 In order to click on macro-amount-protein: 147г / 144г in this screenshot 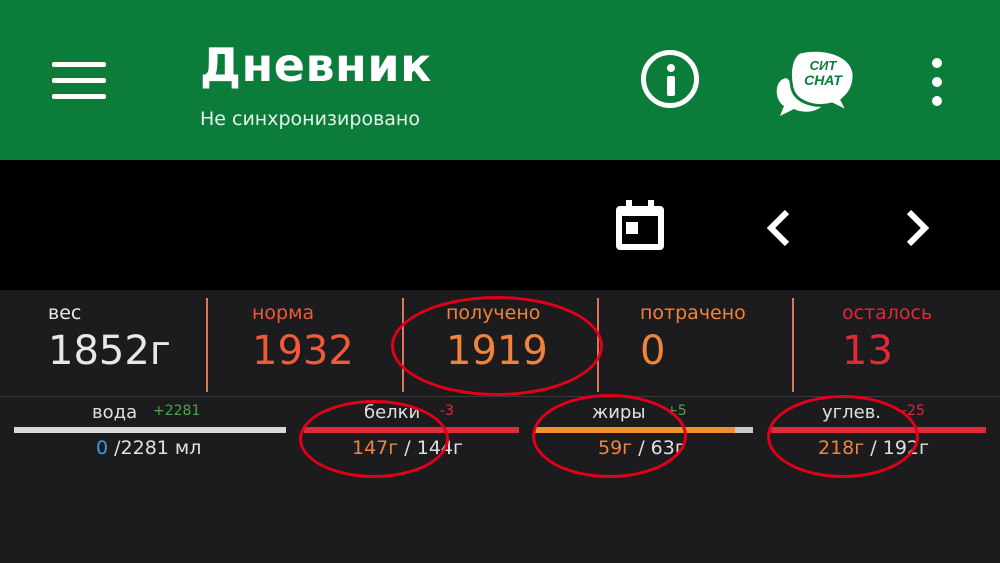, I will do `click(407, 448)`.